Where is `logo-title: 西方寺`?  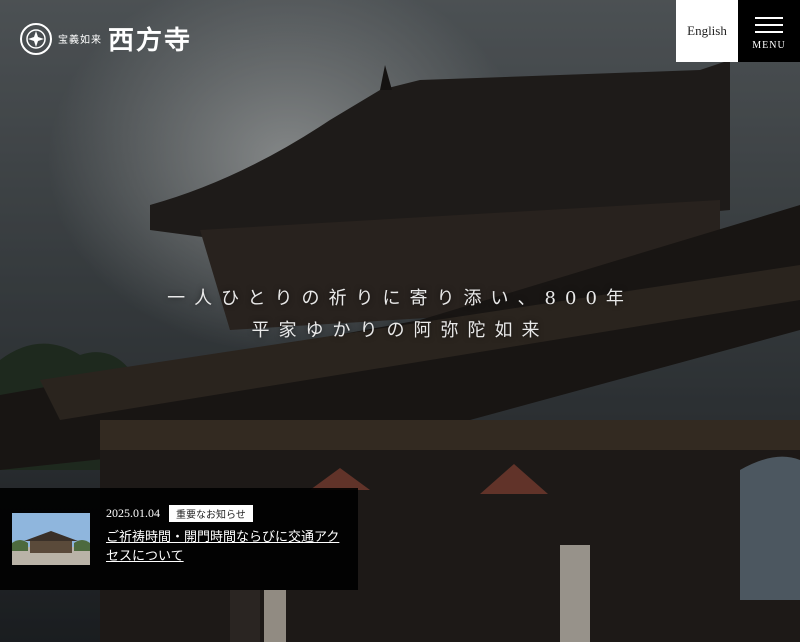
logo-title: 西方寺 is located at coordinates (150, 41).